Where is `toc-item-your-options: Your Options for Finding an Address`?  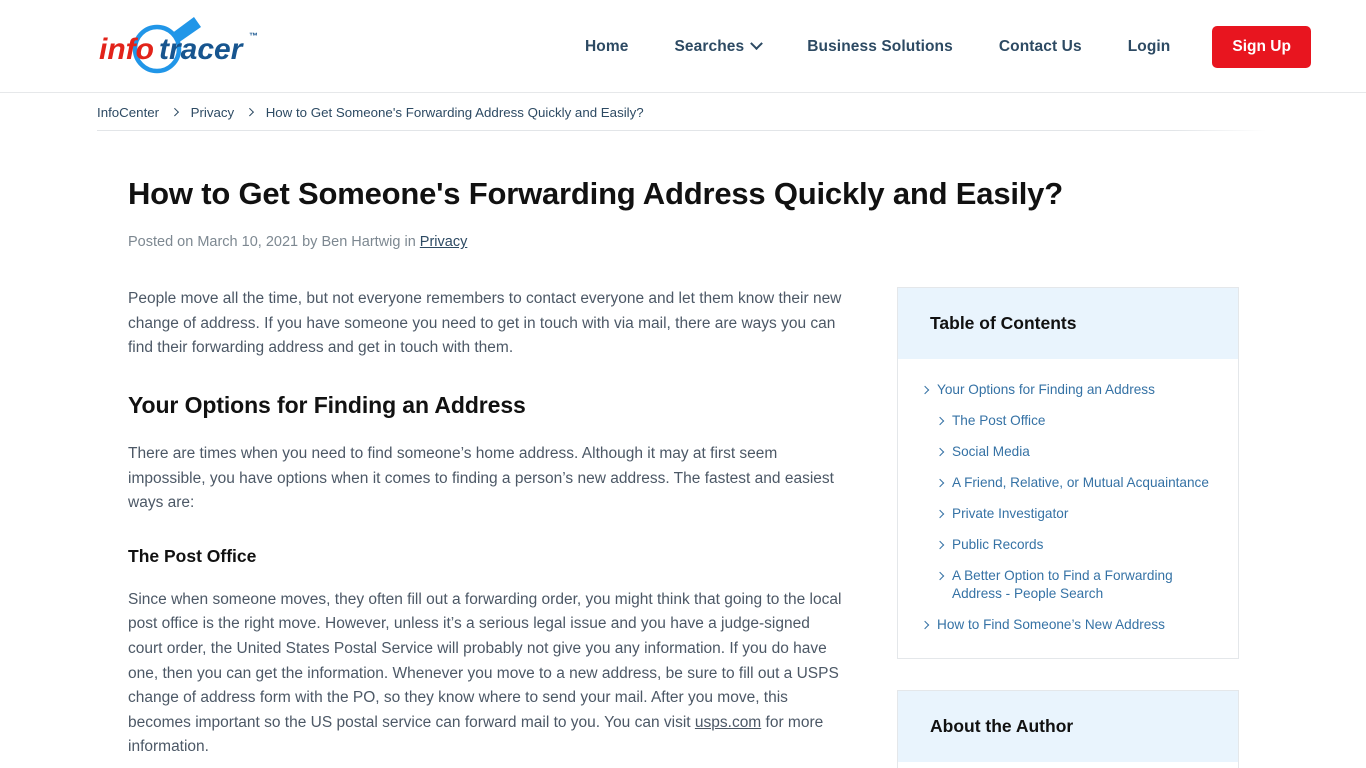 toc-item-your-options: Your Options for Finding an Address is located at coordinates (1066, 390).